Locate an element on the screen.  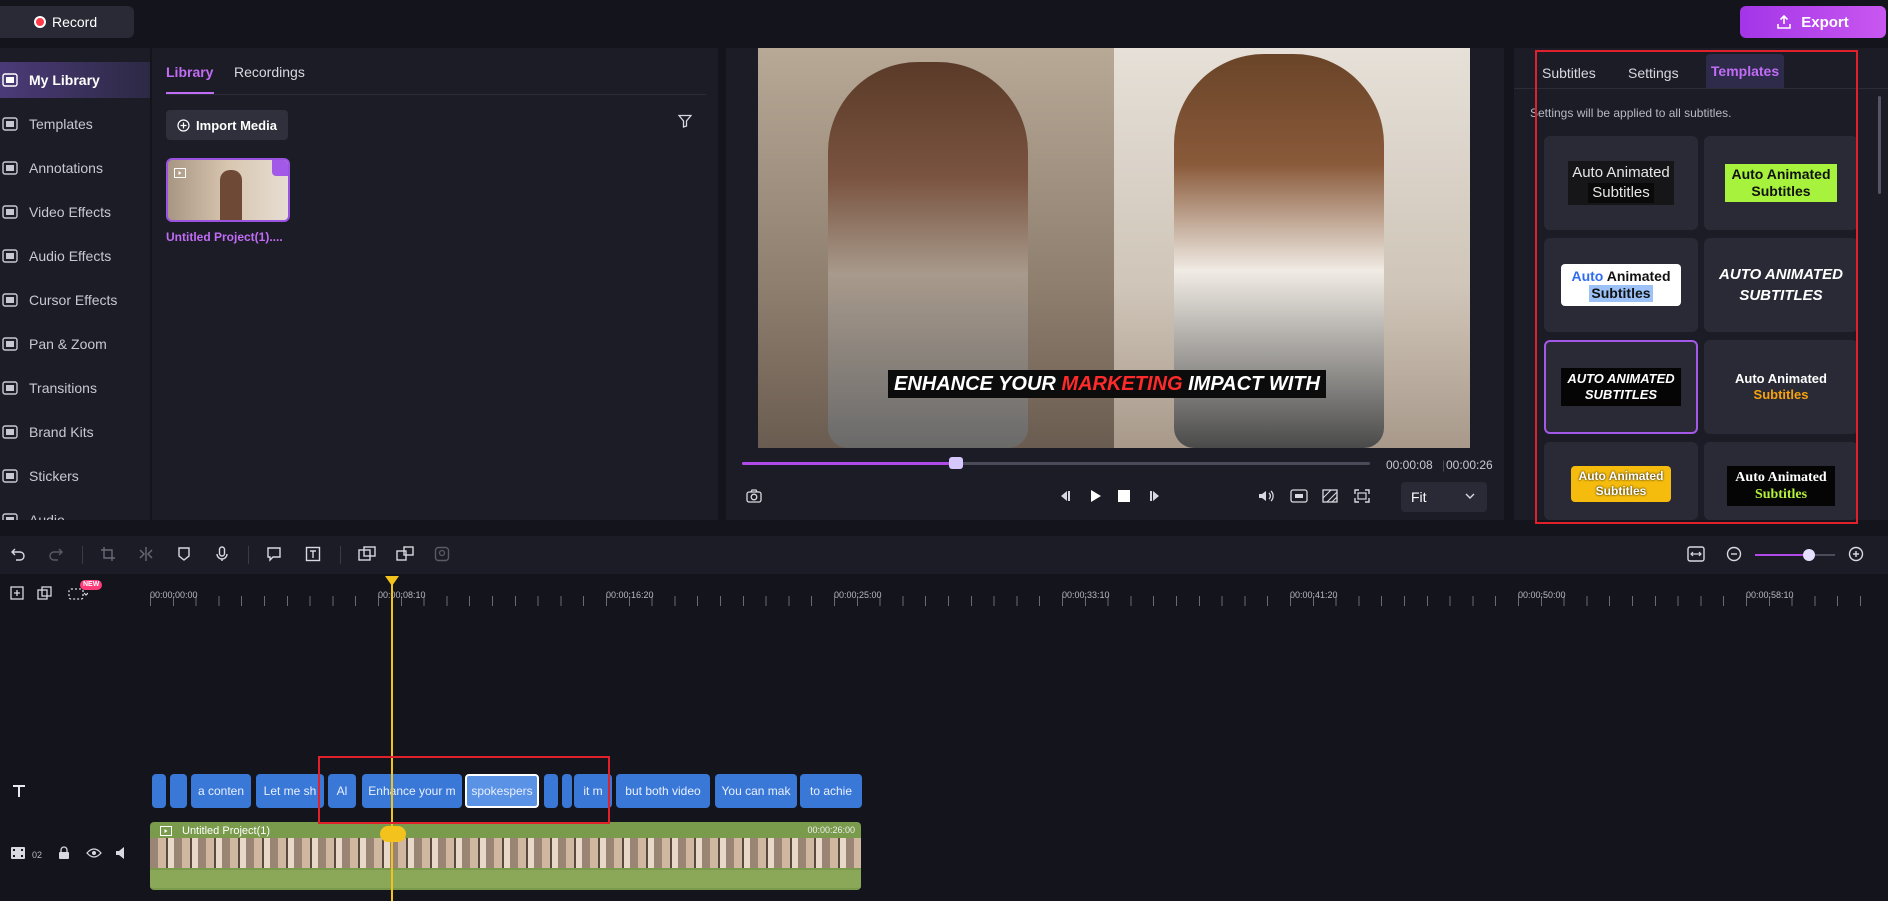
split-icon is located at coordinates (146, 554).